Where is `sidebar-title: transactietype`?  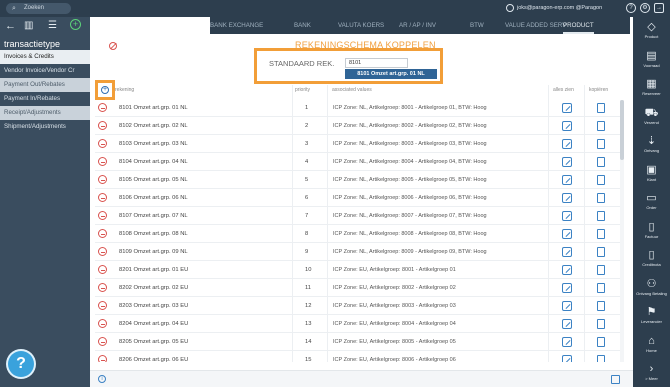
sidebar-title: transactietype is located at coordinates (32, 44).